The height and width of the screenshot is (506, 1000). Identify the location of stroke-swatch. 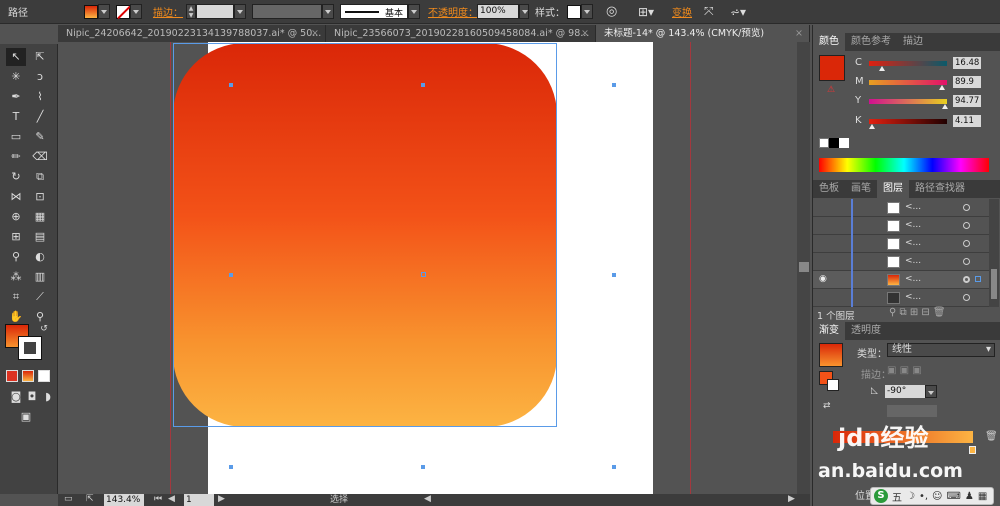
(129, 11).